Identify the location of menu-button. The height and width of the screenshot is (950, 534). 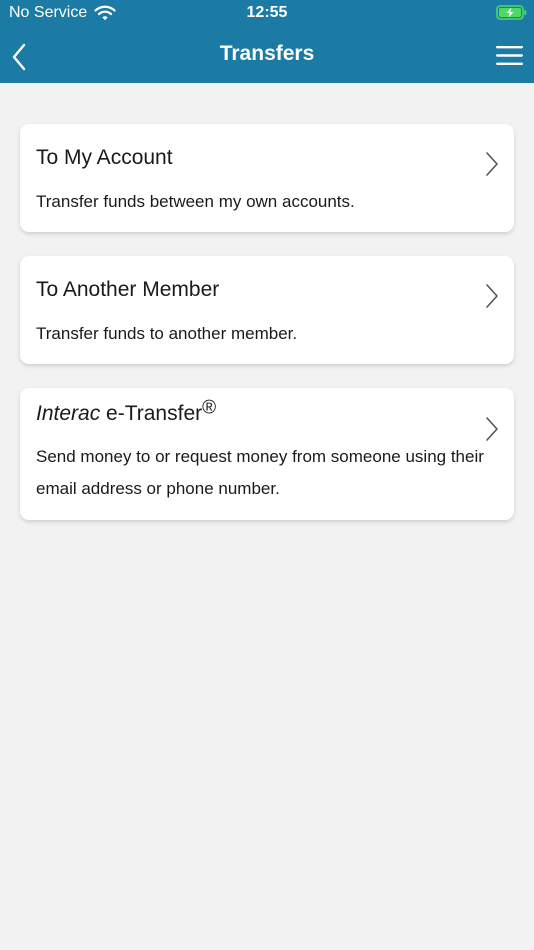
(509, 55).